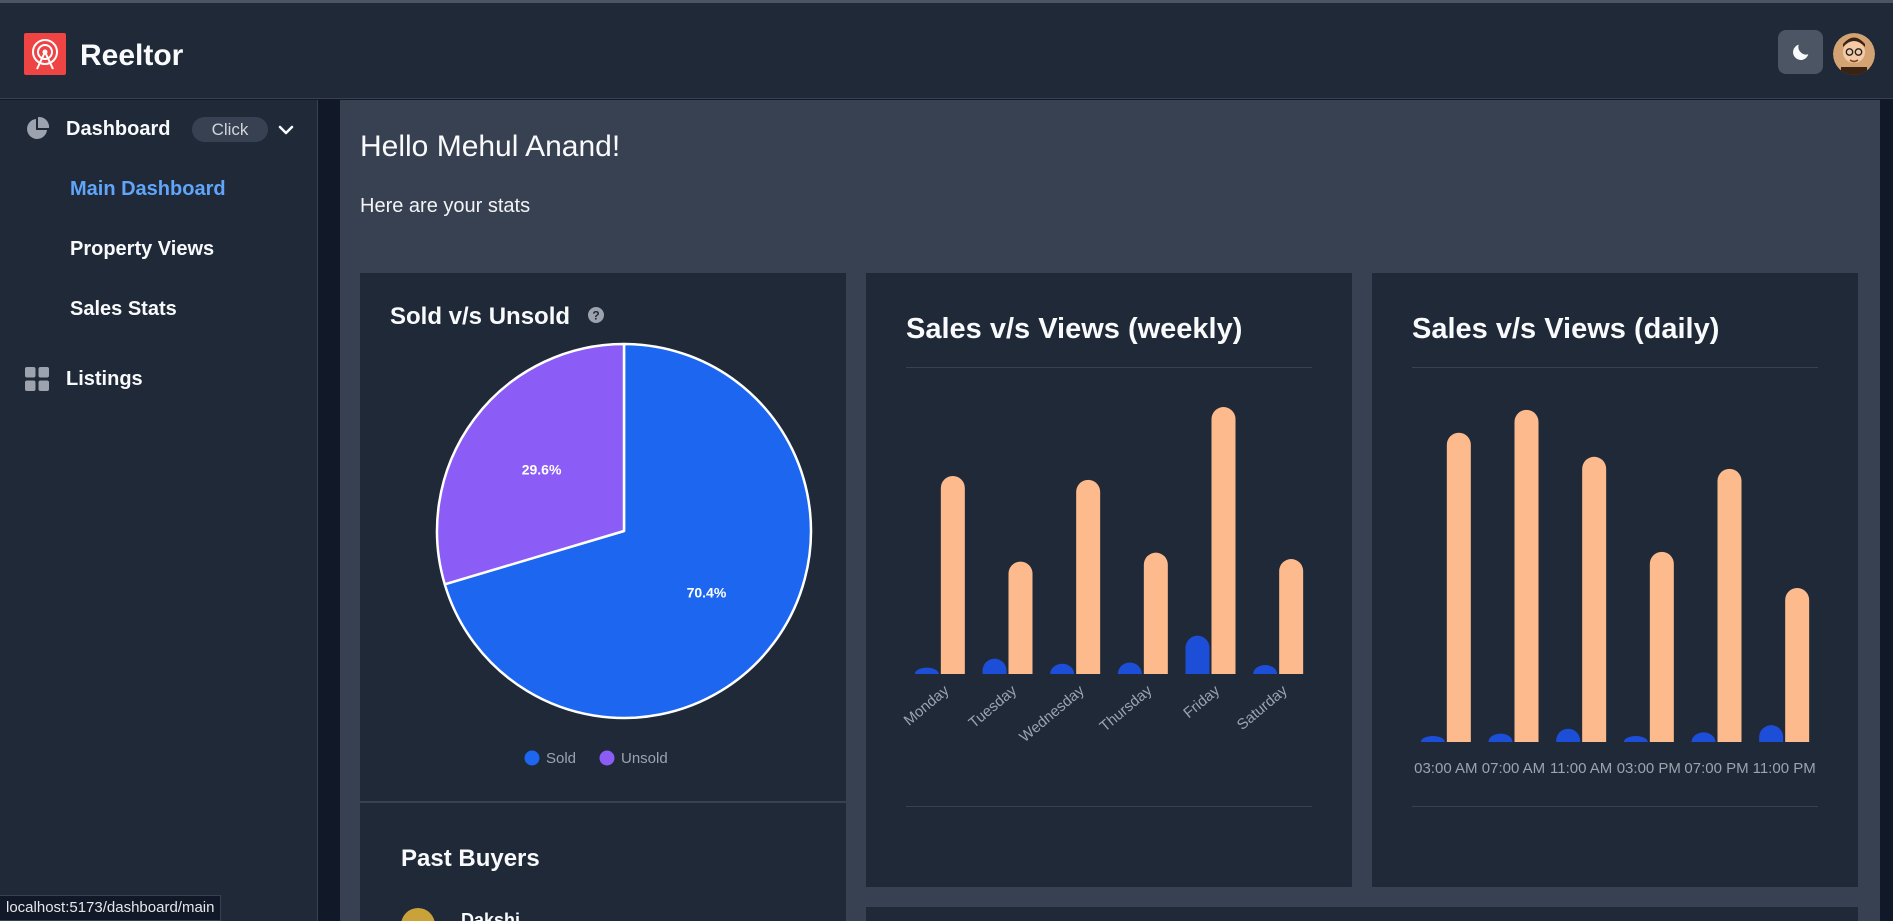 This screenshot has width=1893, height=921. What do you see at coordinates (1716, 768) in the screenshot?
I see `x-tick-label: 07:00 PM` at bounding box center [1716, 768].